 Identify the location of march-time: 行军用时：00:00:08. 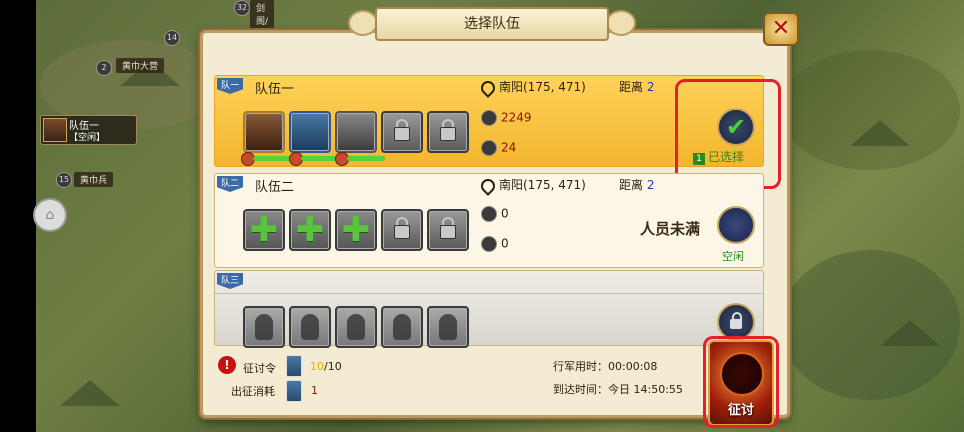
(605, 366).